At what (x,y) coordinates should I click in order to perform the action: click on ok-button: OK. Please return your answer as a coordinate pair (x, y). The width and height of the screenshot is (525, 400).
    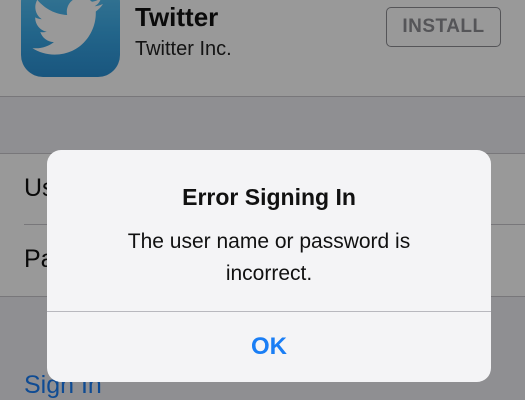
    Looking at the image, I should click on (269, 347).